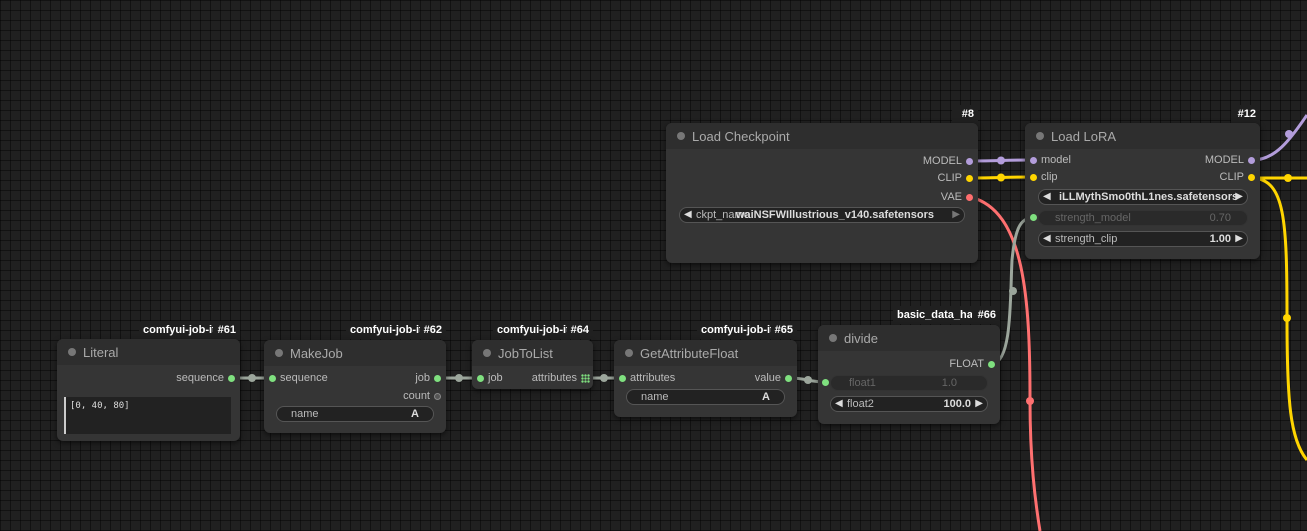 The height and width of the screenshot is (531, 1307). Describe the element at coordinates (437, 378) in the screenshot. I see `output-port-job` at that location.